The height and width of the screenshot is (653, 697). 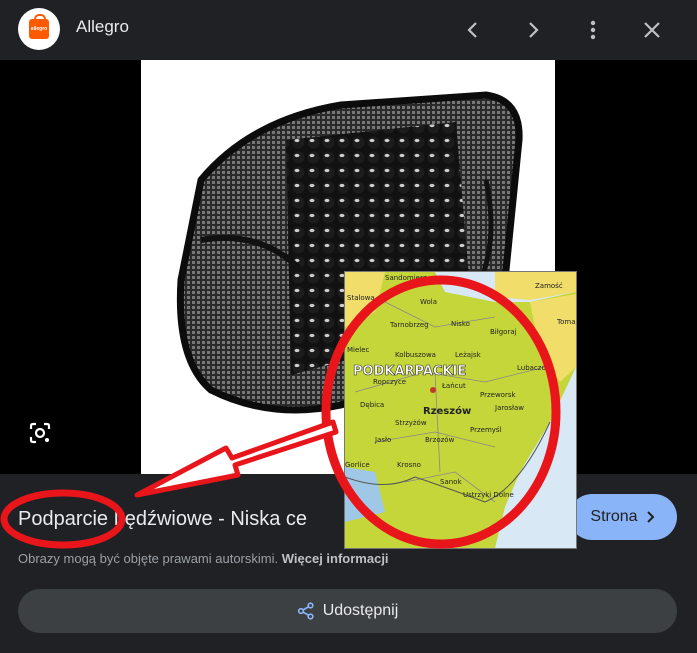 I want to click on map-region-label: PODKARPACKIE, so click(x=409, y=371).